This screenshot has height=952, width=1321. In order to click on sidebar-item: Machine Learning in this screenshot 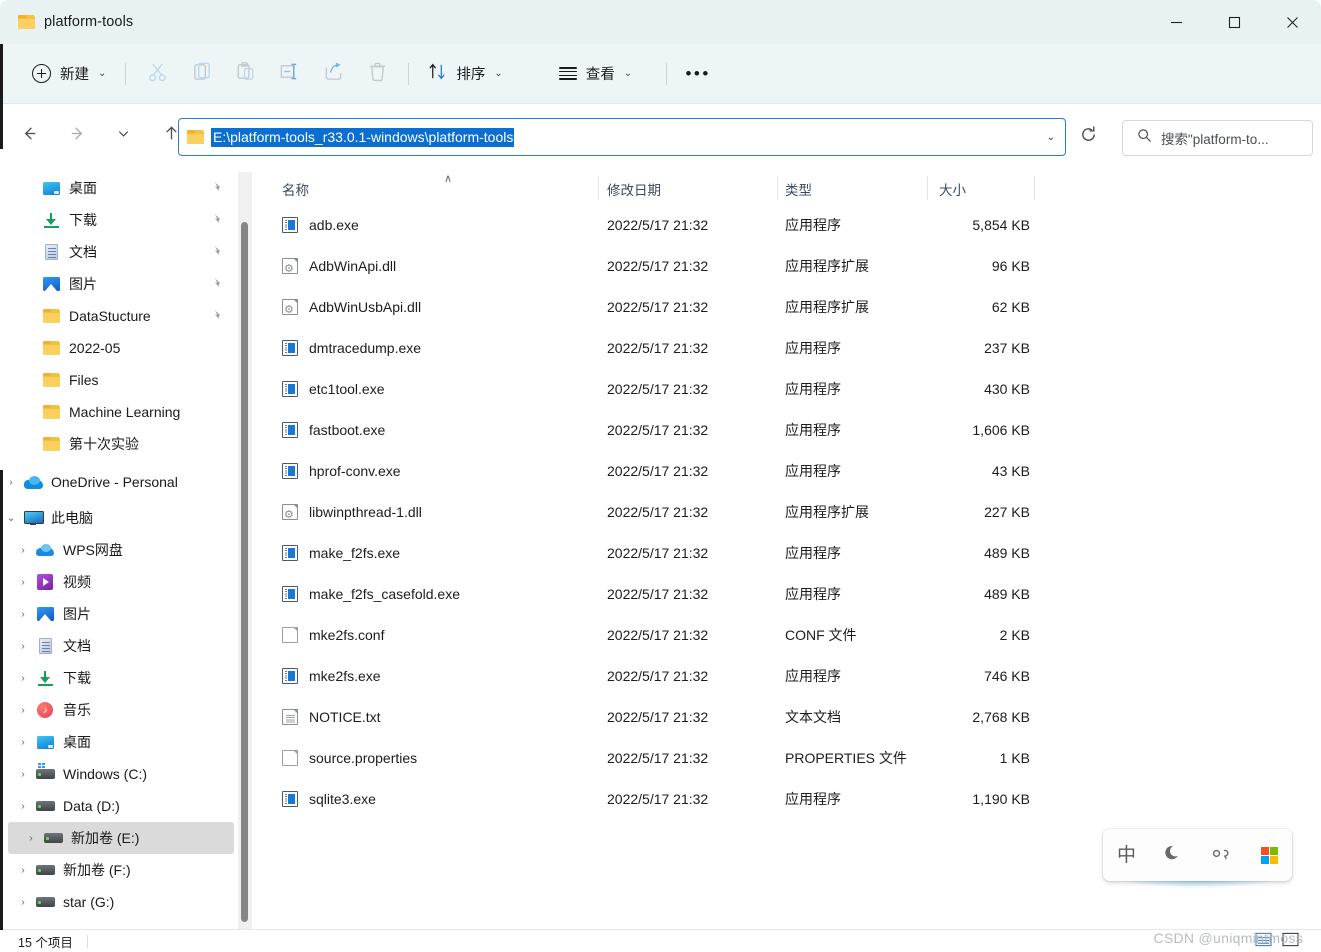, I will do `click(119, 412)`.